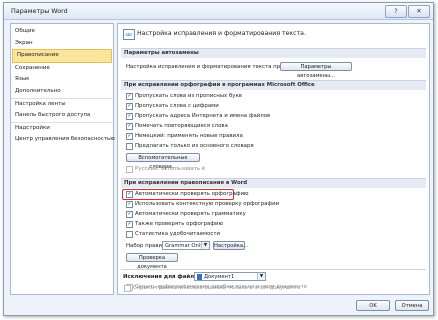 The width and height of the screenshot is (438, 320). What do you see at coordinates (396, 11) in the screenshot?
I see `help-button: ?` at bounding box center [396, 11].